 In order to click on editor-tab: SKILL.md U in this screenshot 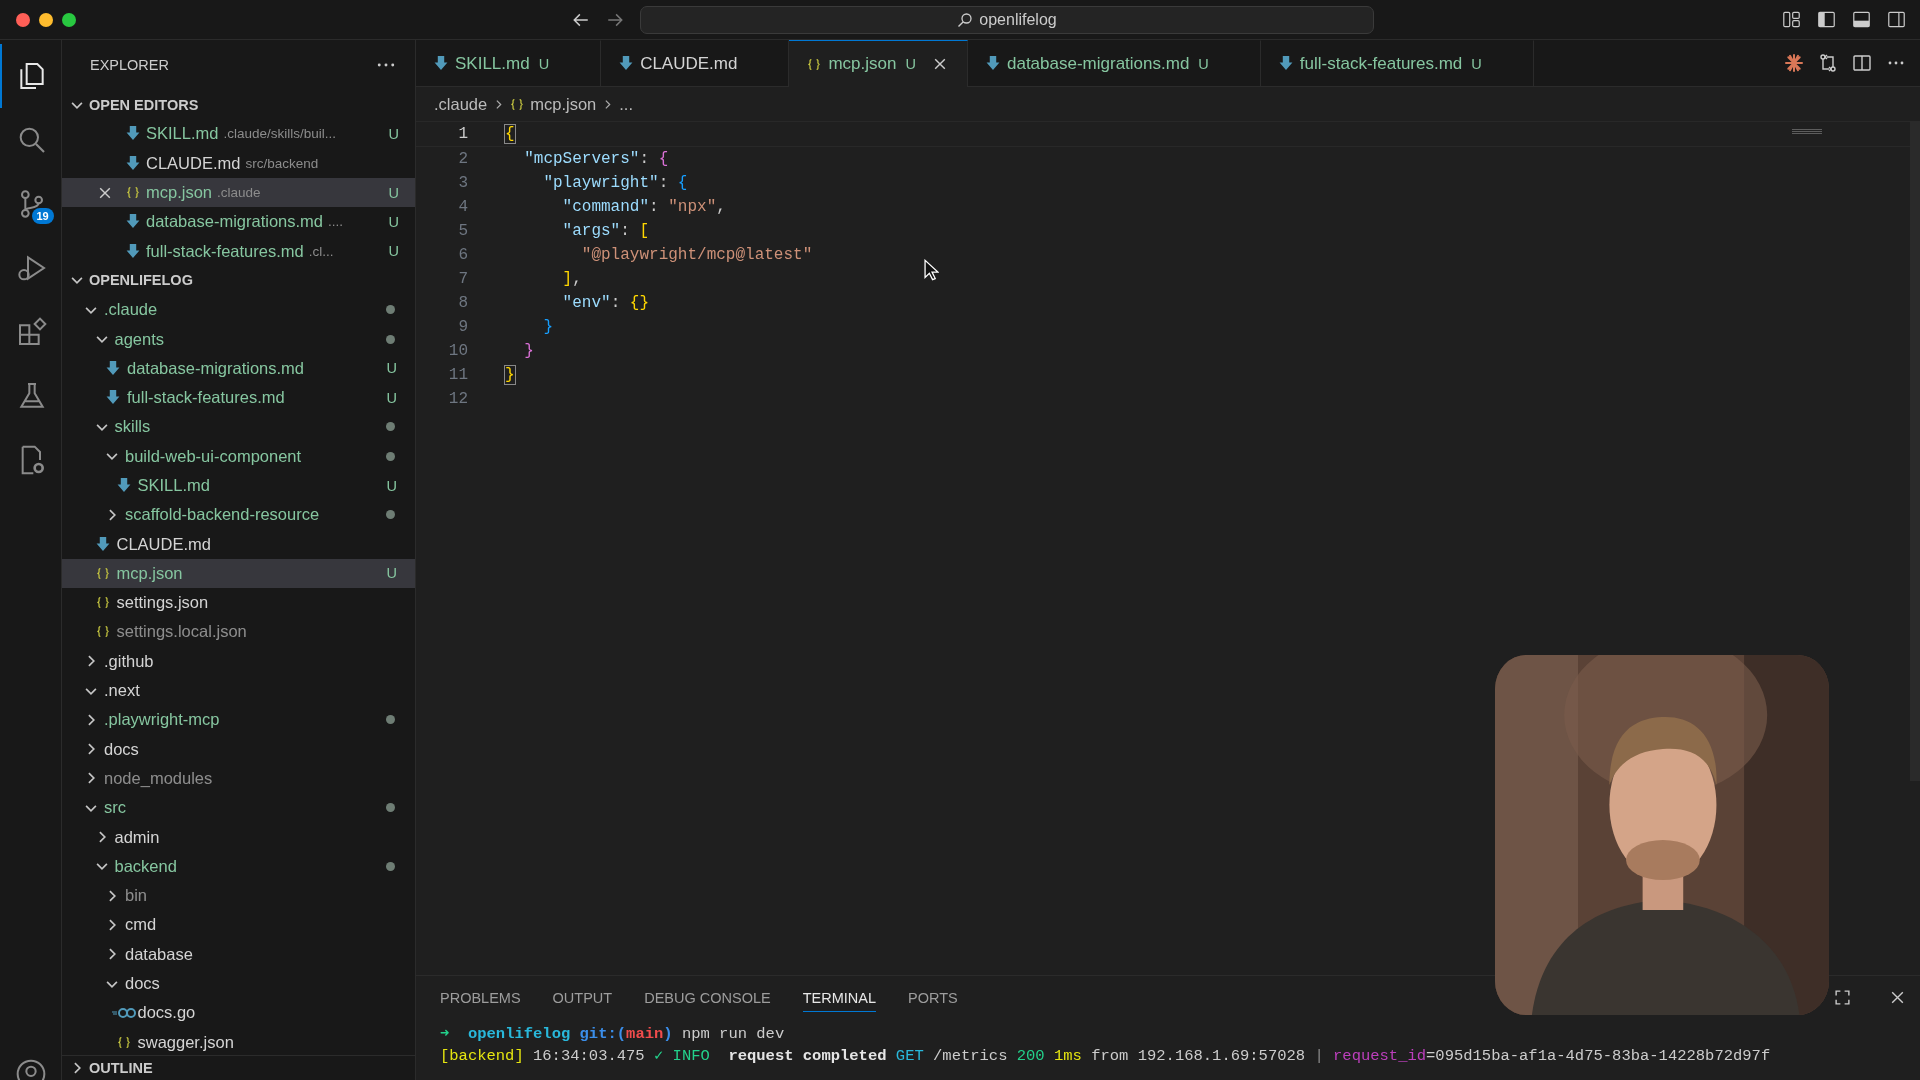, I will do `click(509, 63)`.